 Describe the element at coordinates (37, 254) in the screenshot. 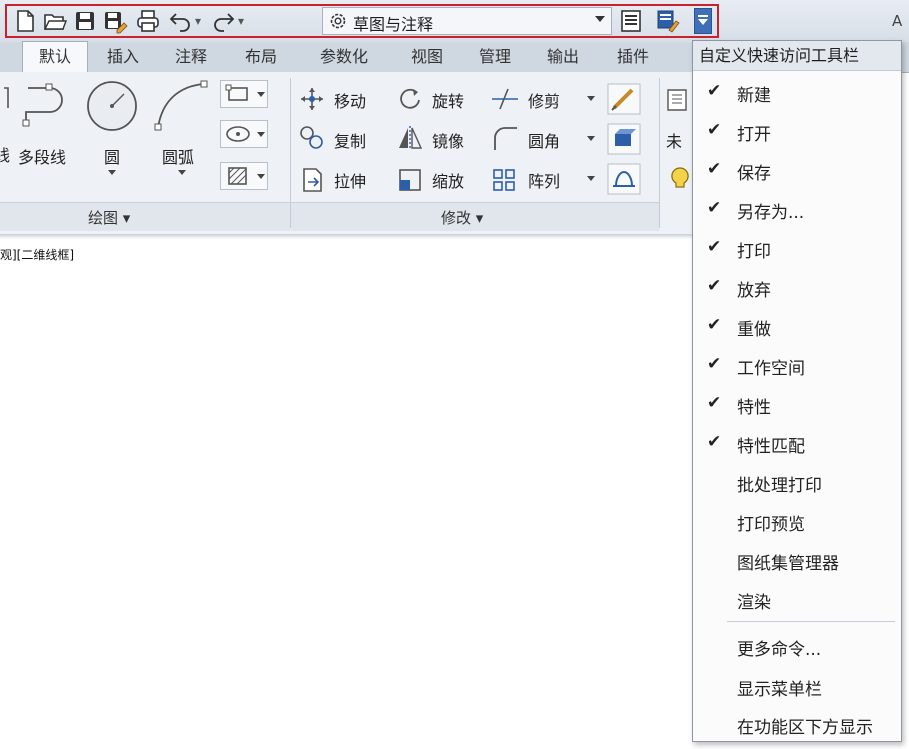

I see `viewport-label: 观][二维线框]` at that location.